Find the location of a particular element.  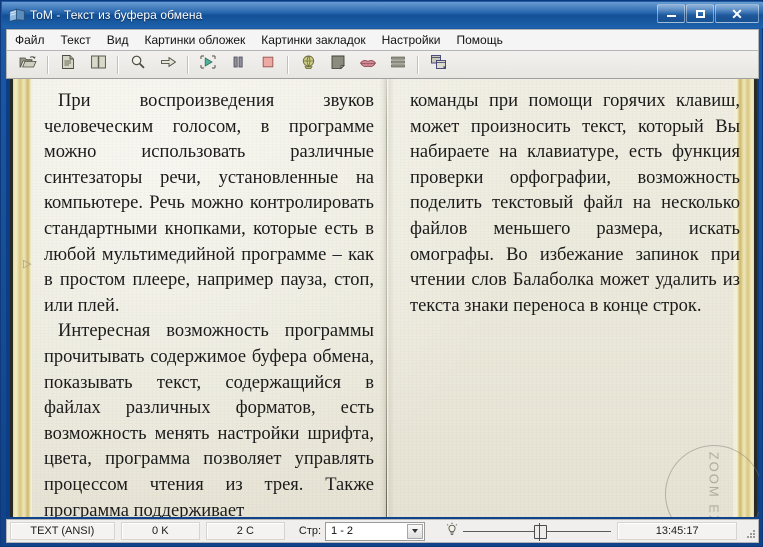

brightness-slider is located at coordinates (537, 532).